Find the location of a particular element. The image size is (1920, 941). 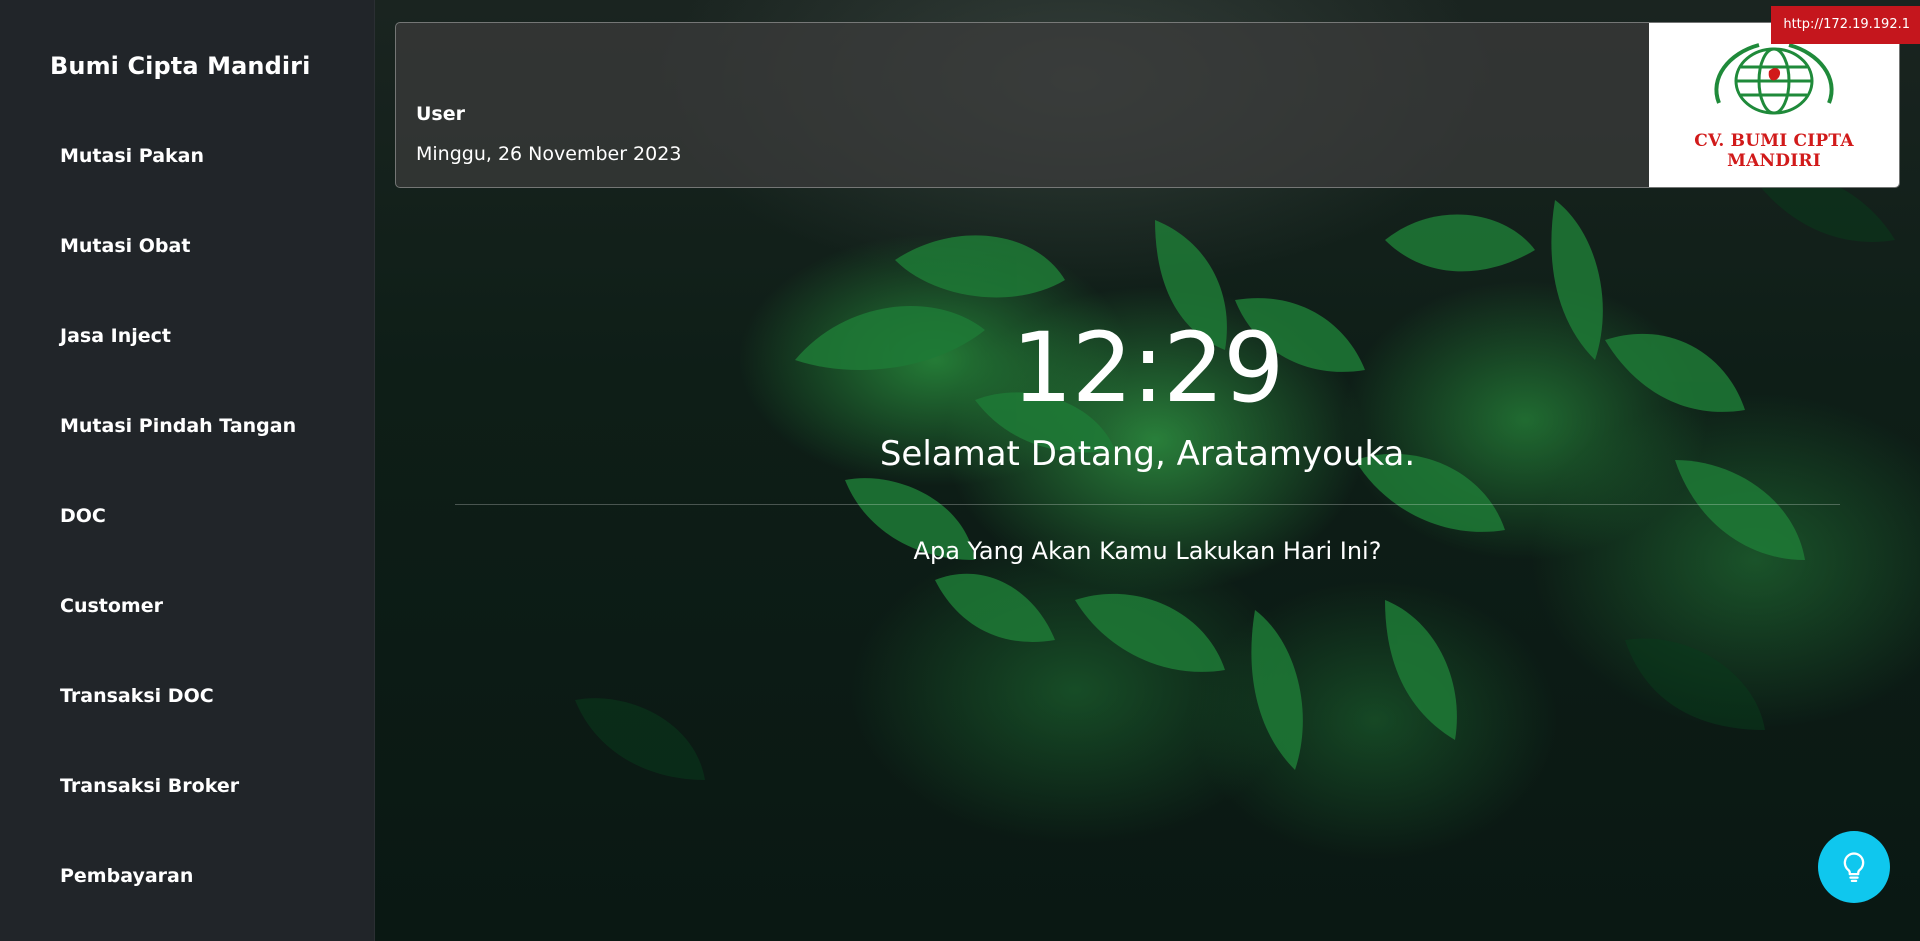

sidebar-item-mutasi-pakan: Mutasi Pakan is located at coordinates (187, 167).